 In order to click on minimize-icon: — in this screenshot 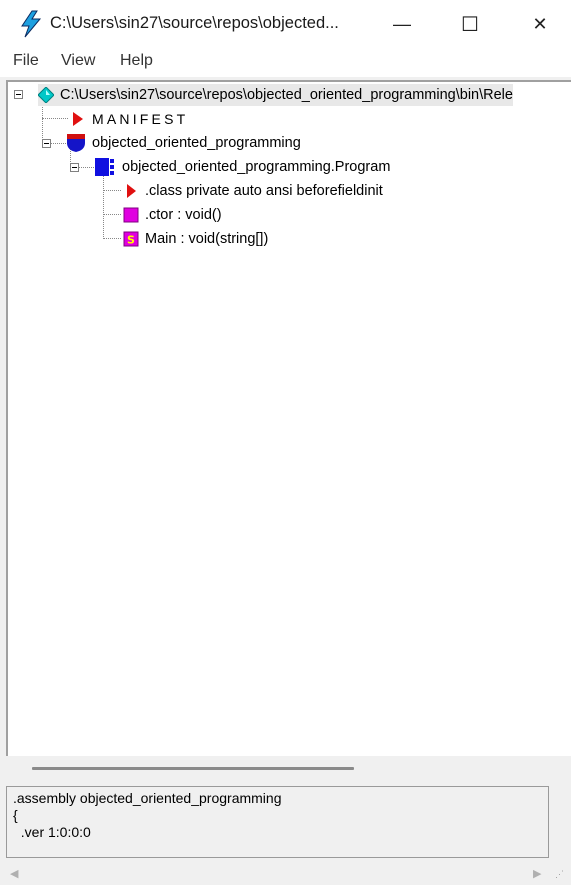, I will do `click(402, 23)`.